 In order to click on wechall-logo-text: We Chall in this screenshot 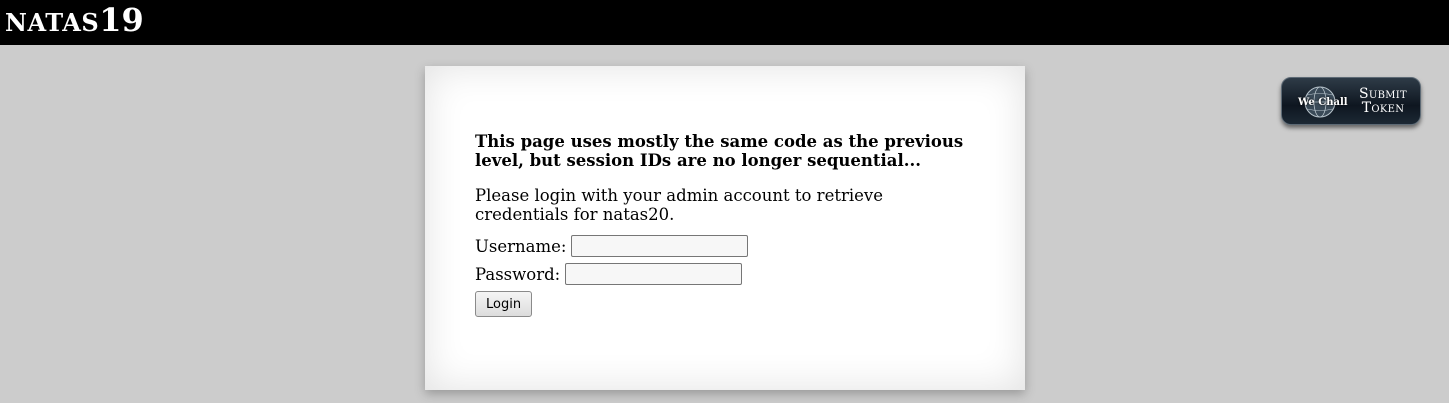, I will do `click(1323, 102)`.